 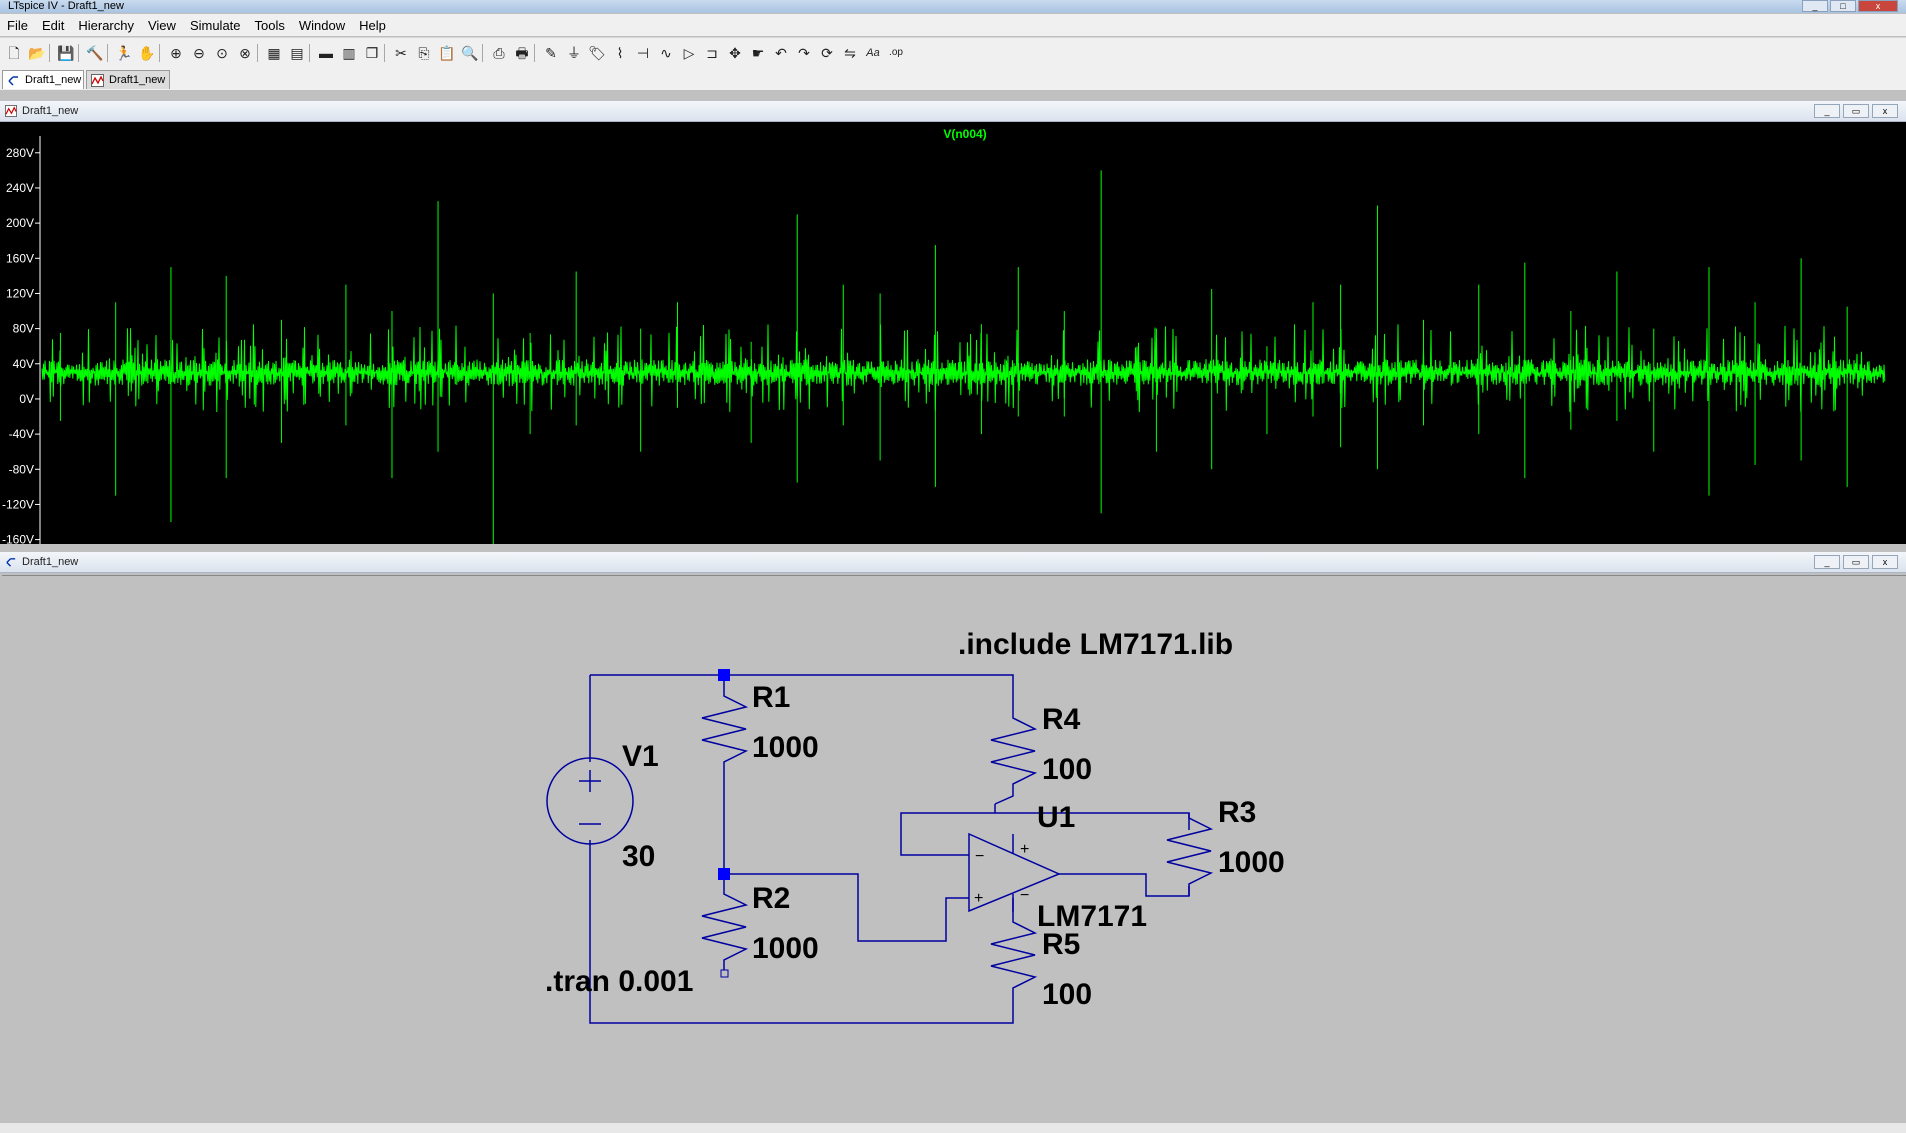 I want to click on menu-file: File, so click(x=17, y=25).